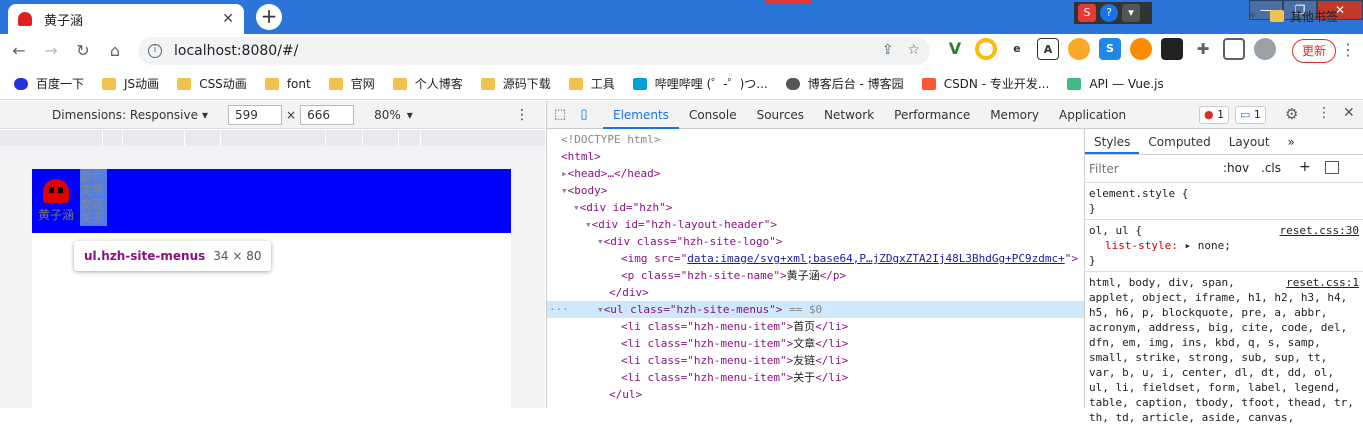 The width and height of the screenshot is (1363, 428). What do you see at coordinates (1234, 49) in the screenshot?
I see `side-panel-icon` at bounding box center [1234, 49].